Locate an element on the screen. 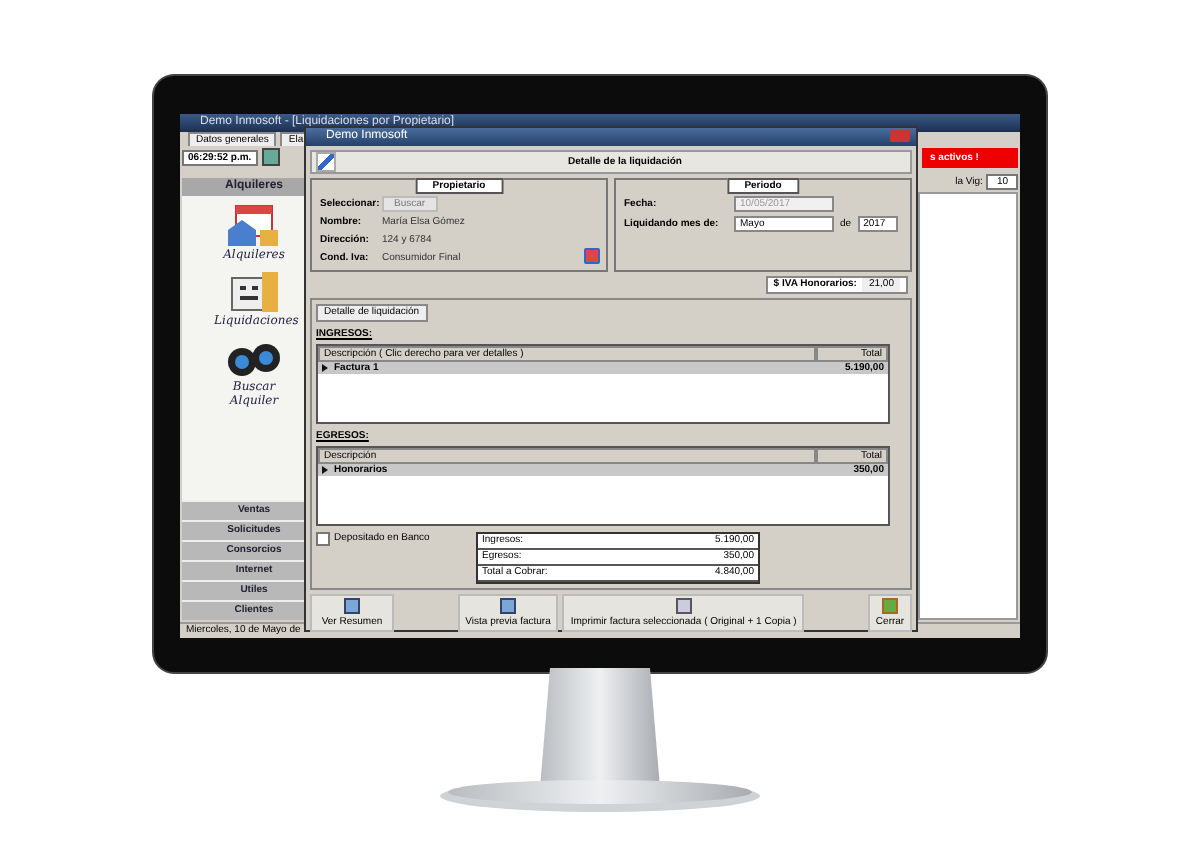 This screenshot has height=844, width=1200. calendar-house-icon is located at coordinates (254, 226).